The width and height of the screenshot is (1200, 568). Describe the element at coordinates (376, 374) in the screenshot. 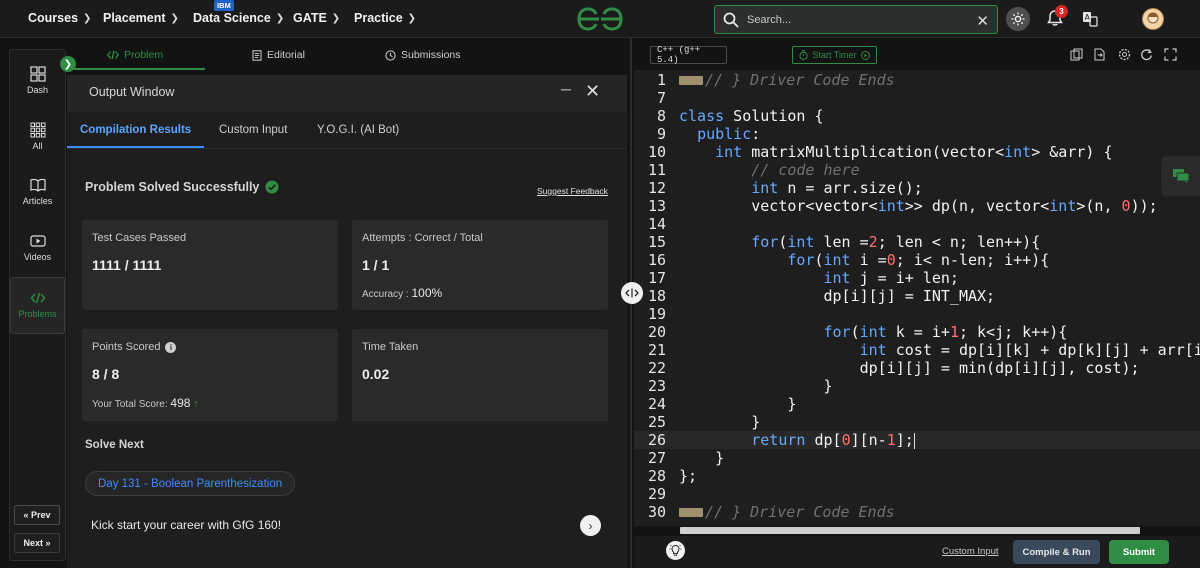

I see `time-taken-value: 0.02` at that location.